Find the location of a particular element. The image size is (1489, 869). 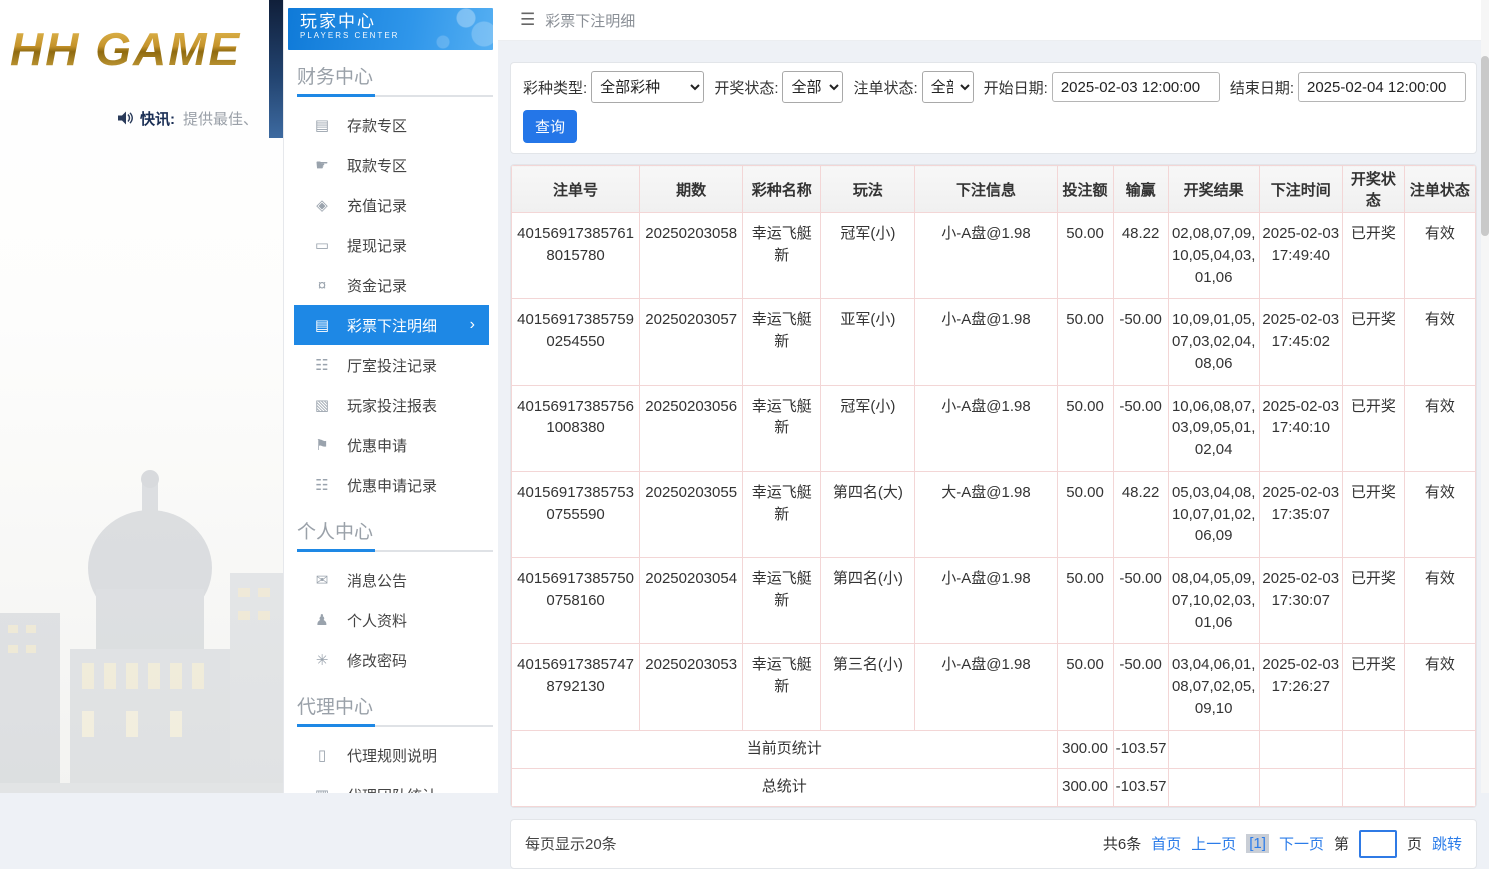

total-summary-row: 总统计 300.00 -103.57 is located at coordinates (993, 787).